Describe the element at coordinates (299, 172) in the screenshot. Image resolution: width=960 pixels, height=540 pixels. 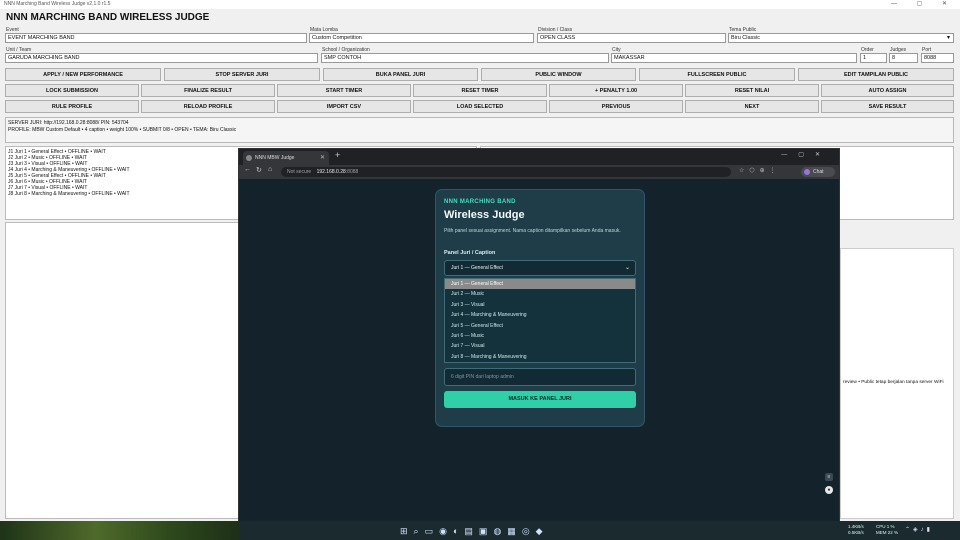
I see `not-secure-label: Not secure` at that location.